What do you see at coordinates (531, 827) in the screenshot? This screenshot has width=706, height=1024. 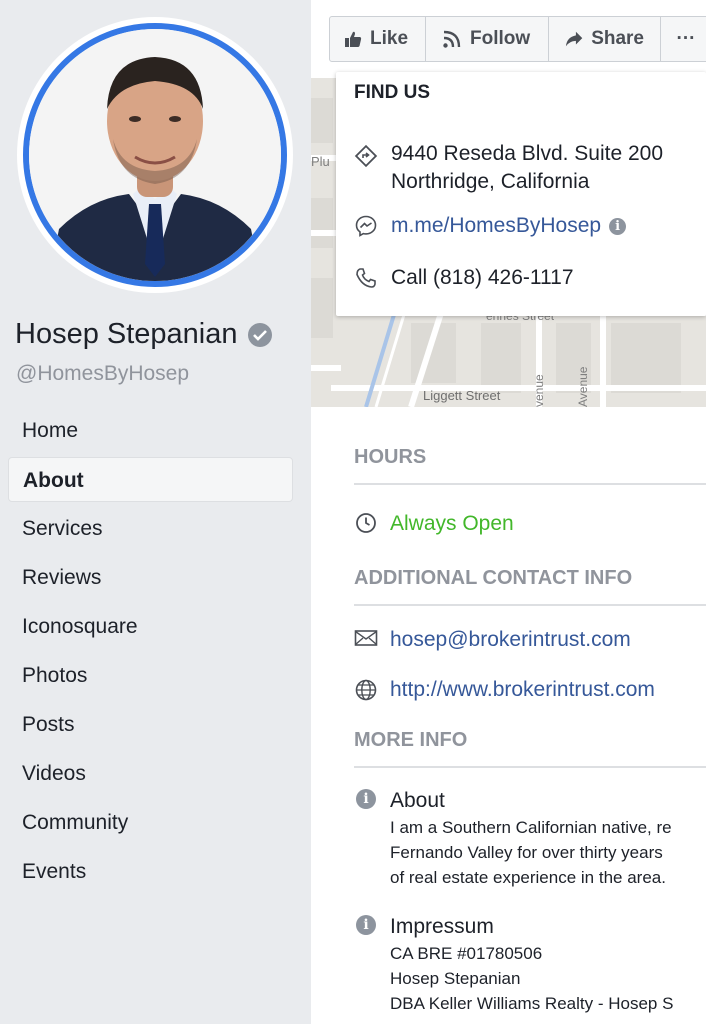 I see `about-line-1: I am a Southern Californian native, re` at bounding box center [531, 827].